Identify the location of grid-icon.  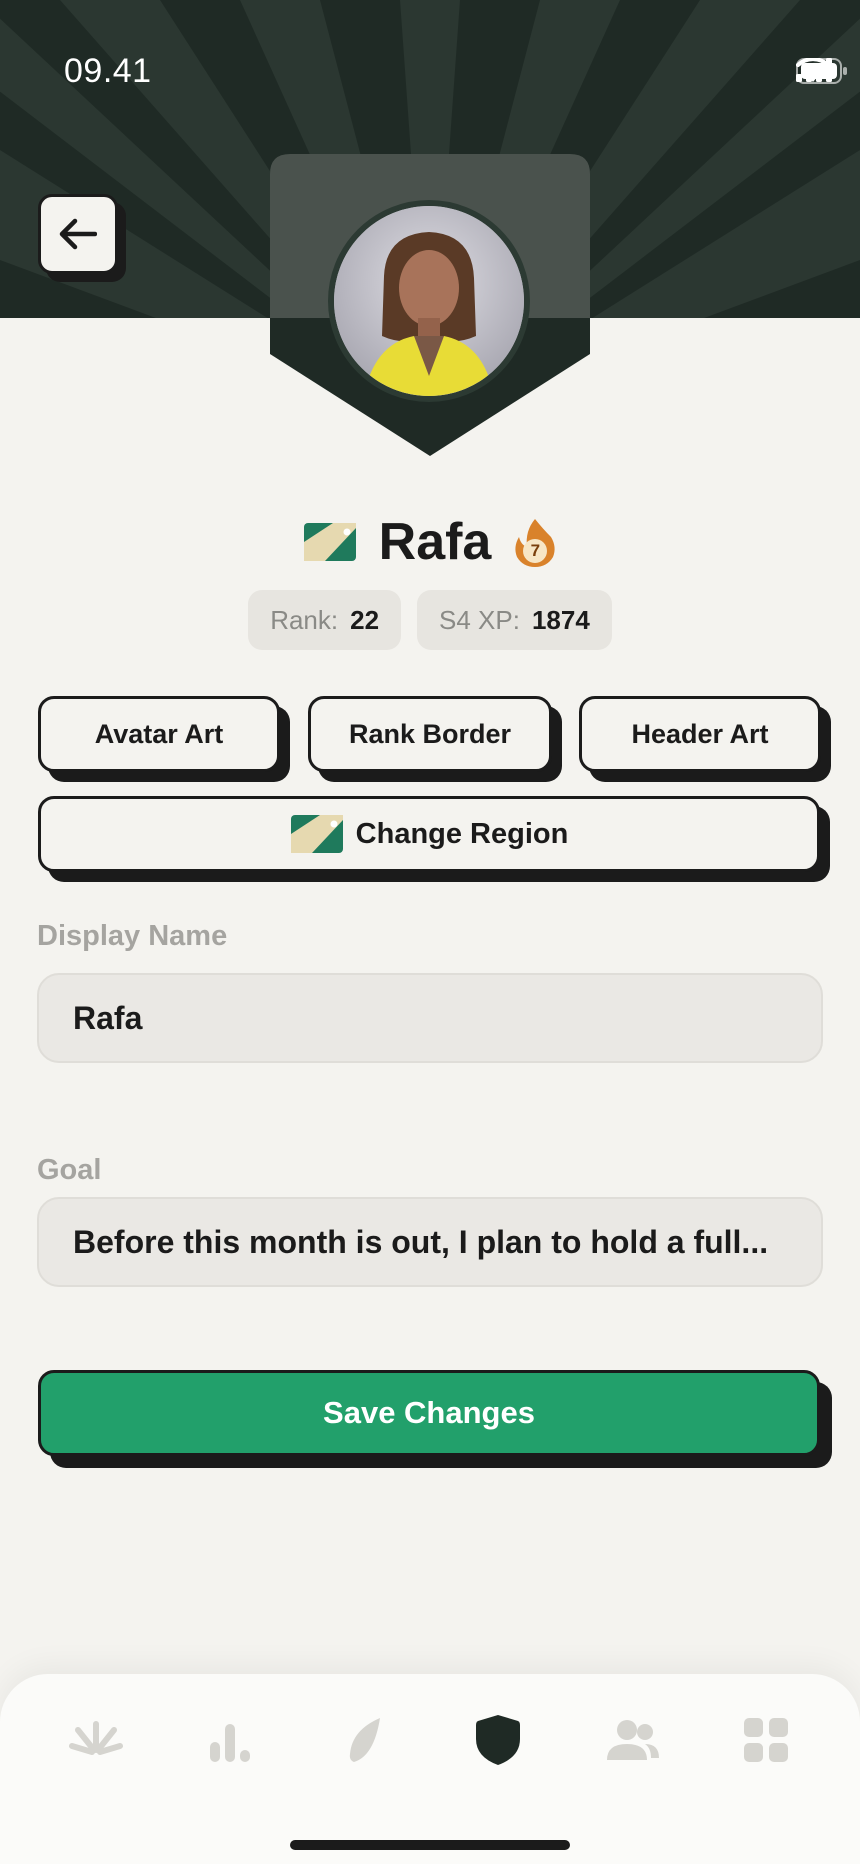
(766, 1740).